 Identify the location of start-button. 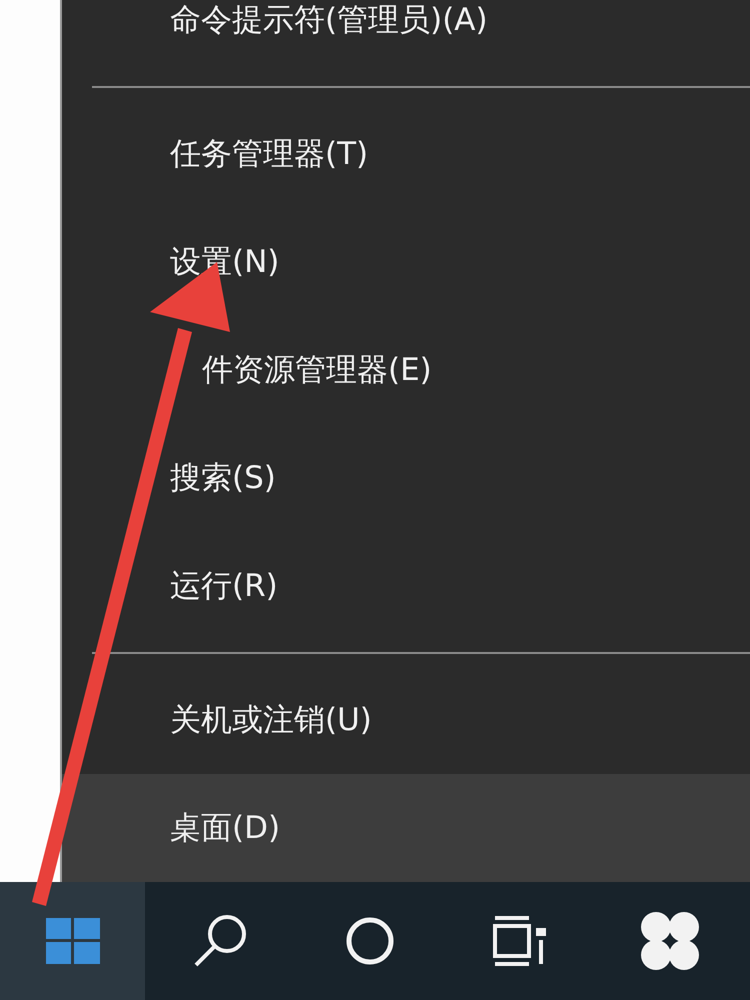
(72, 941).